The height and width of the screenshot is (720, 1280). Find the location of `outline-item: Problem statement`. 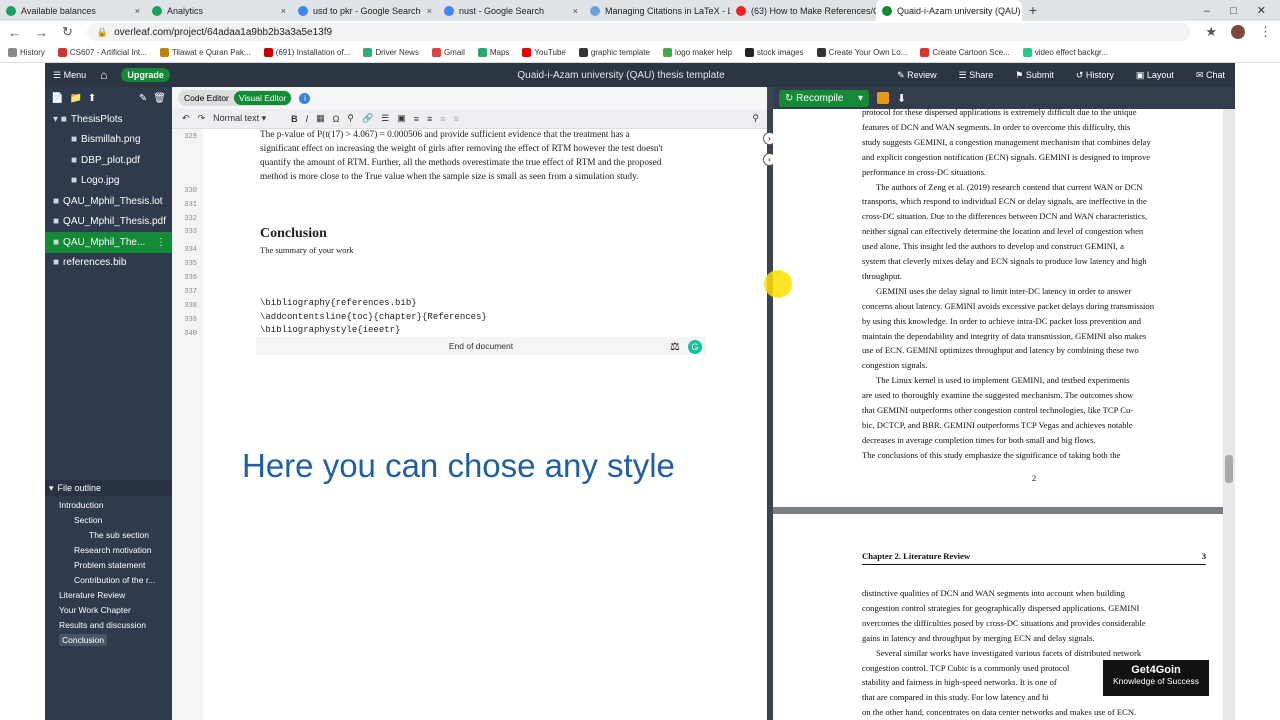

outline-item: Problem statement is located at coordinates (108, 565).